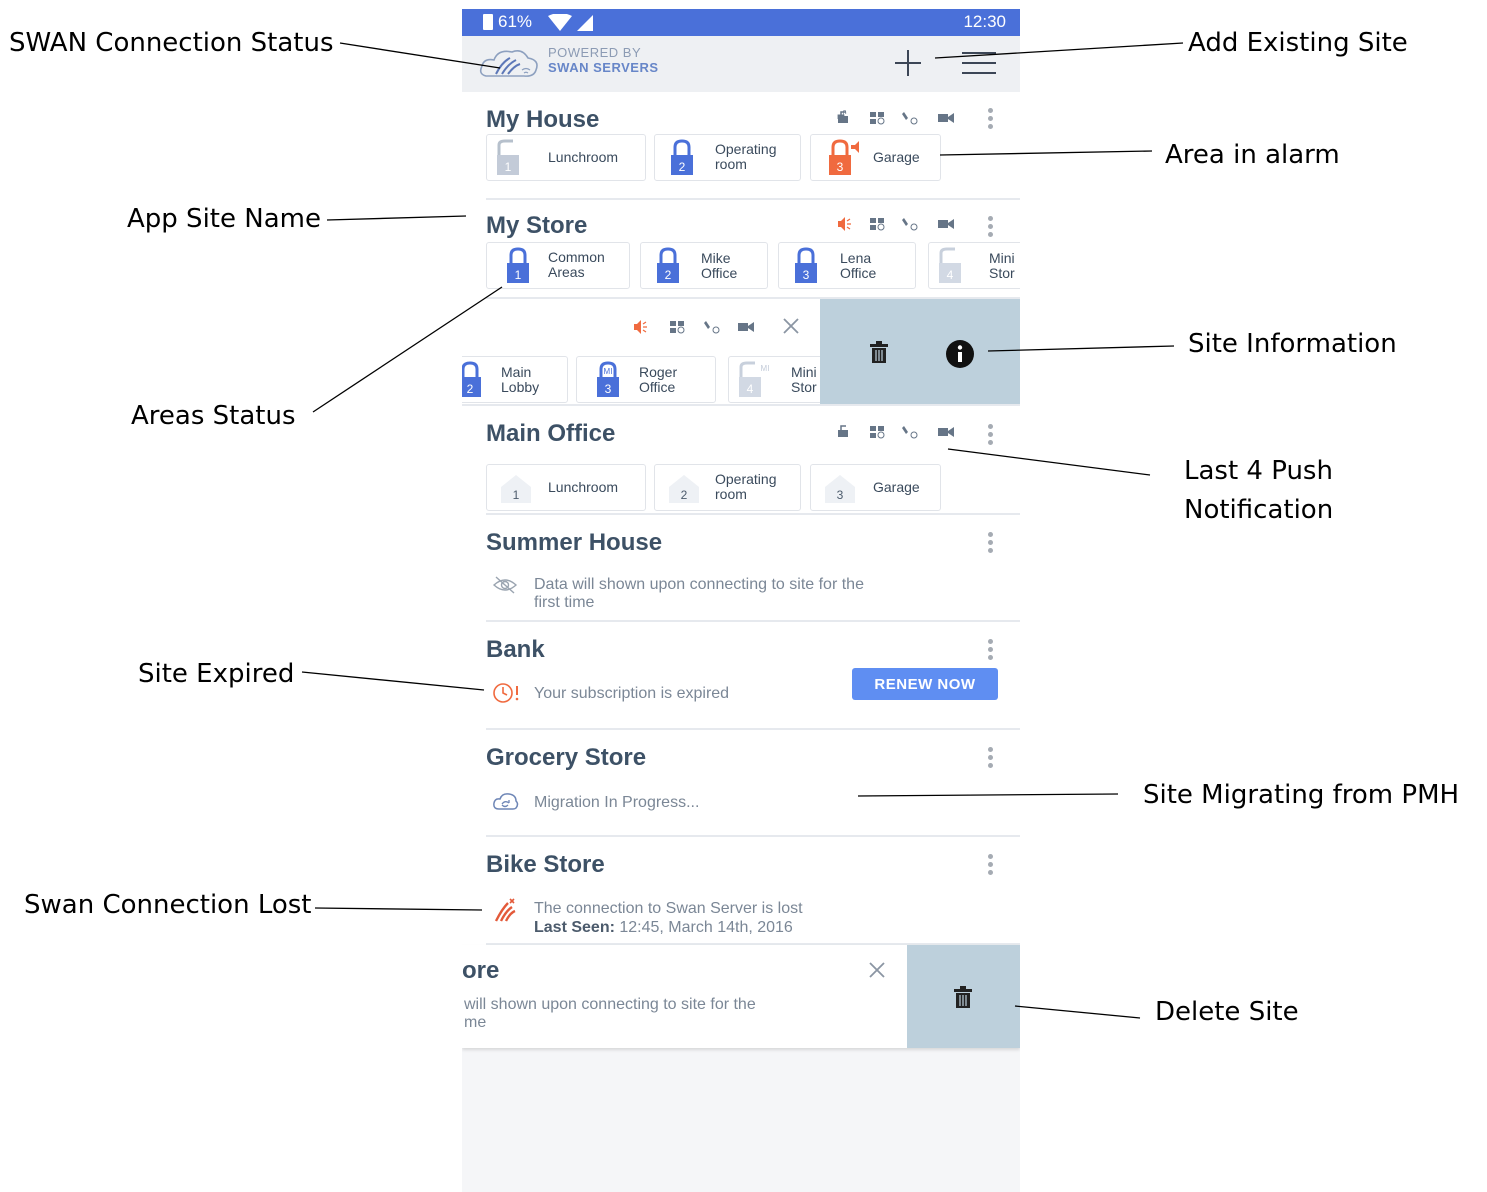  I want to click on annotation-site-info: Site Information, so click(1292, 344).